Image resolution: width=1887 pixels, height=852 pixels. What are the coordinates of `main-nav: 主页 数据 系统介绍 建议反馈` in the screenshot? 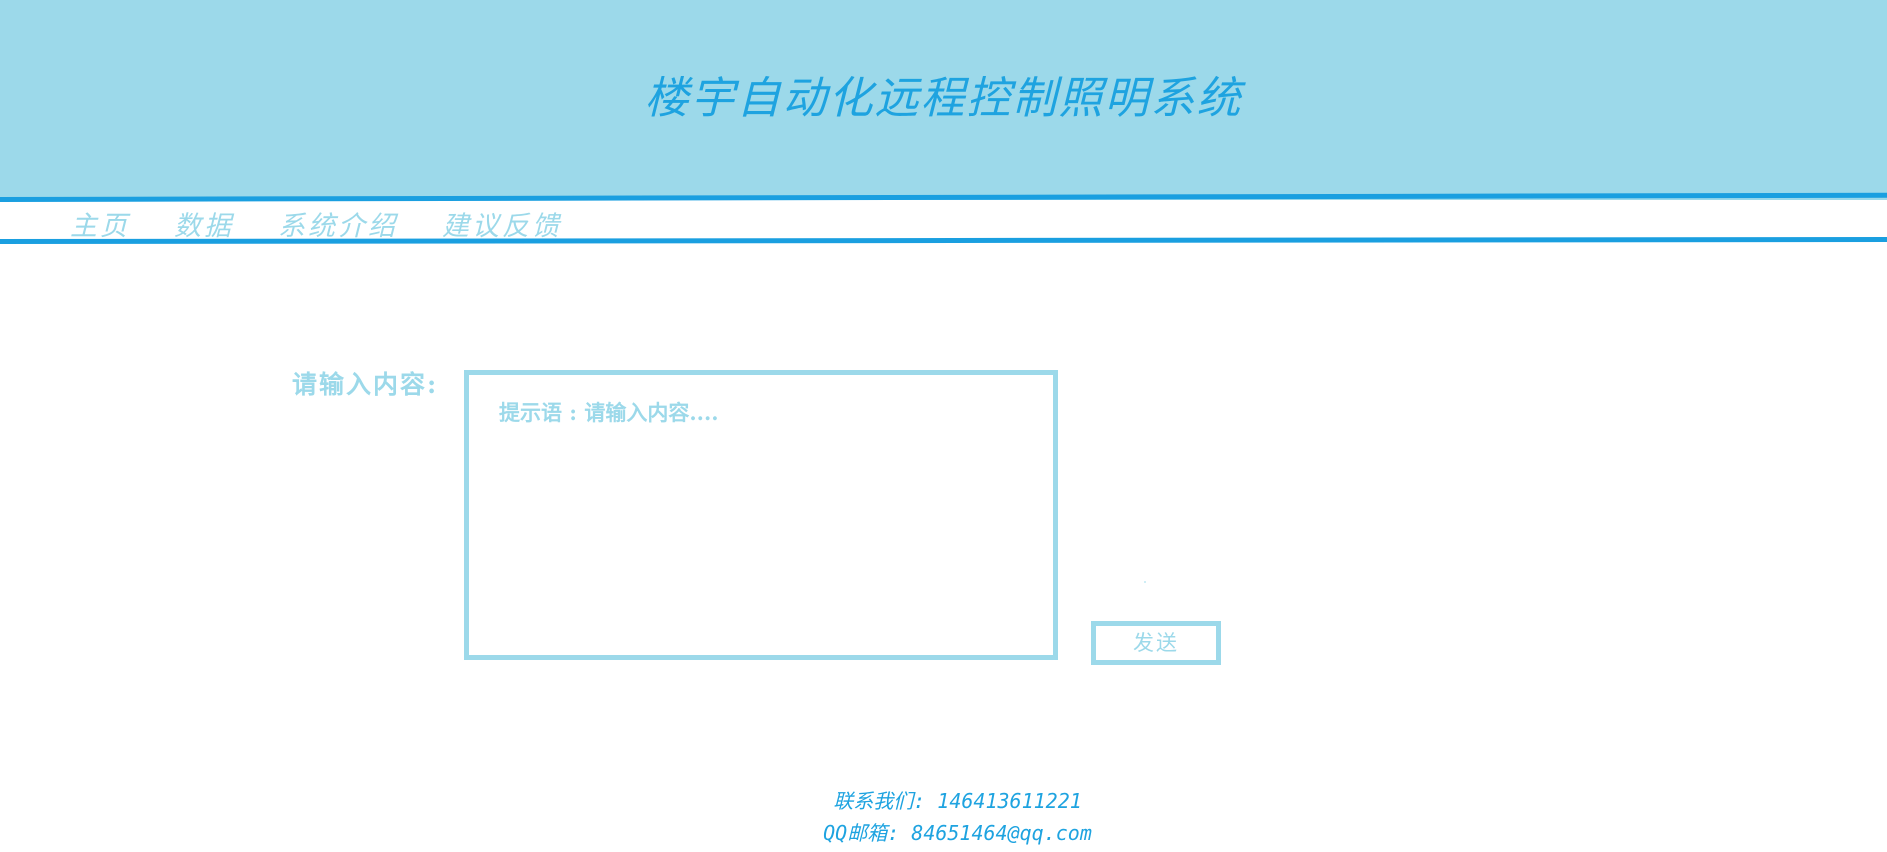 It's located at (338, 223).